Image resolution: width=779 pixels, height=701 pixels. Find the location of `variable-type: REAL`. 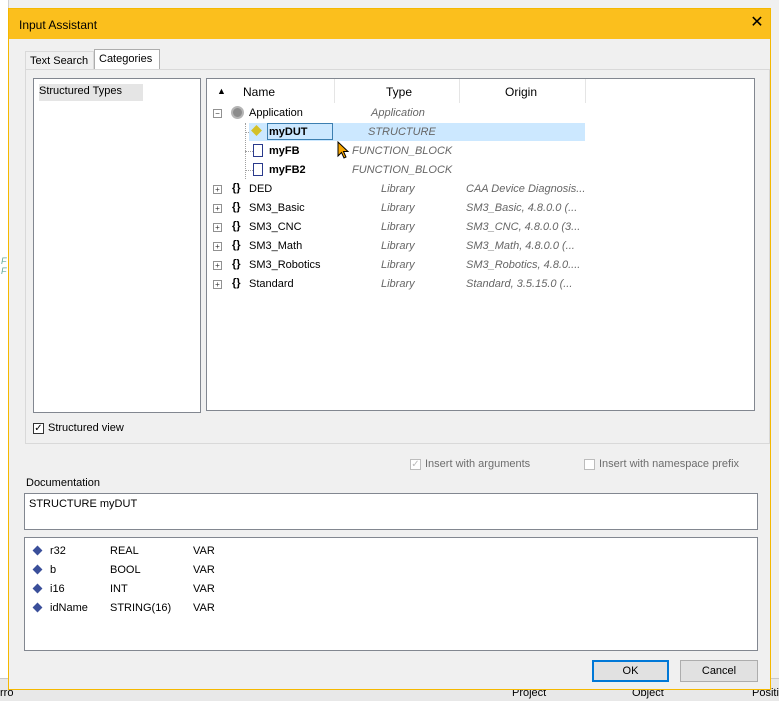

variable-type: REAL is located at coordinates (124, 551).